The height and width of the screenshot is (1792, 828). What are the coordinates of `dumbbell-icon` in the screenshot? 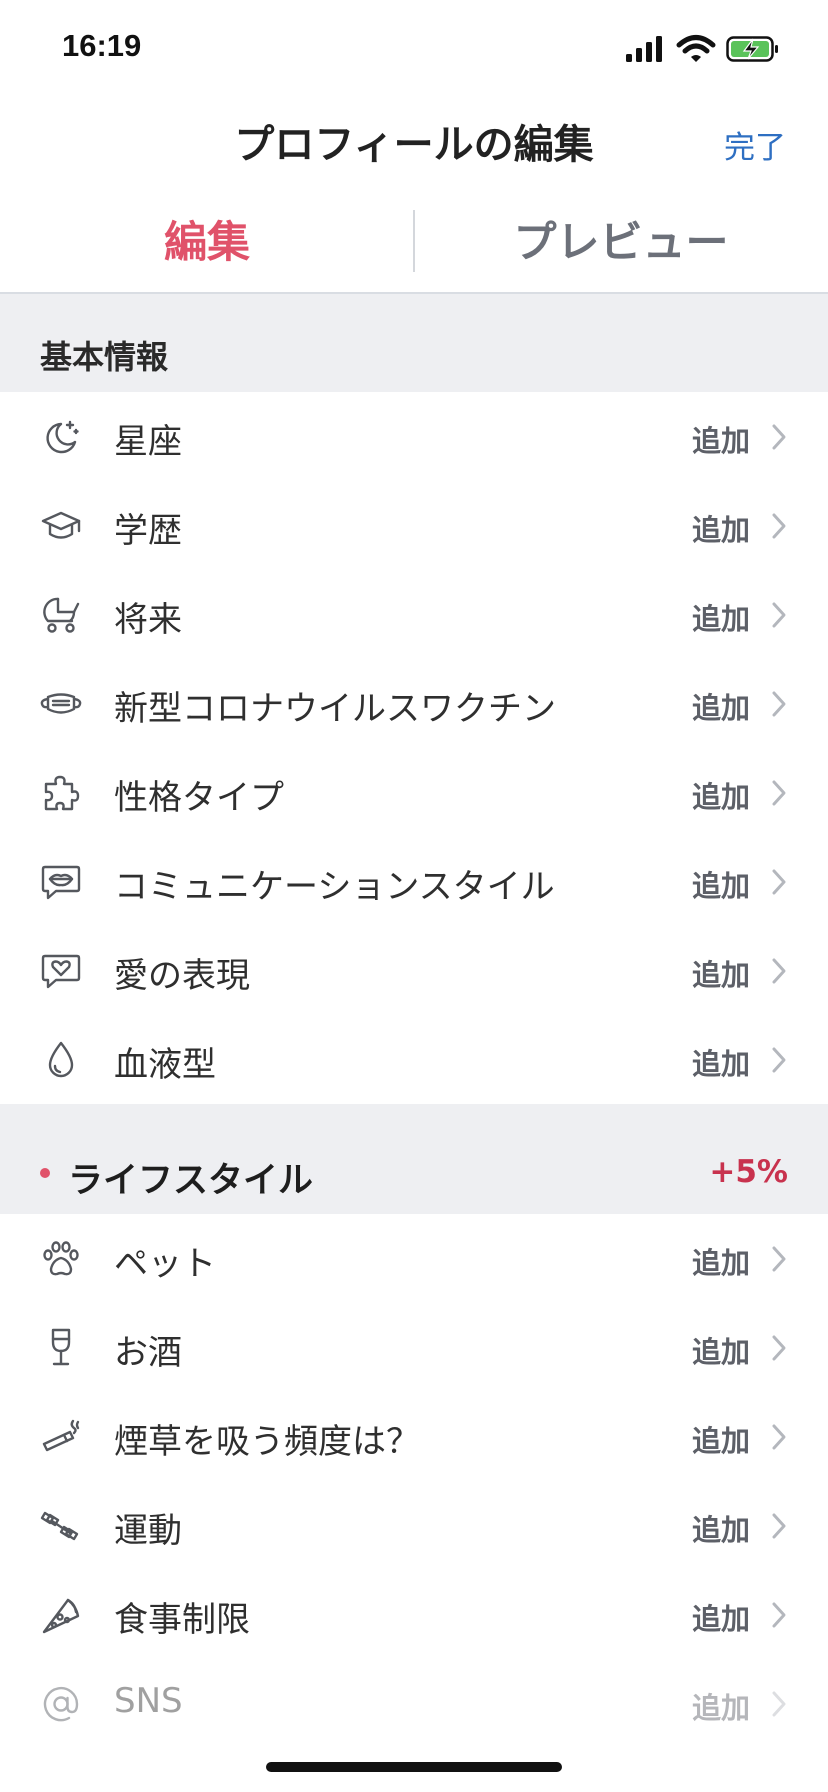 It's located at (61, 1526).